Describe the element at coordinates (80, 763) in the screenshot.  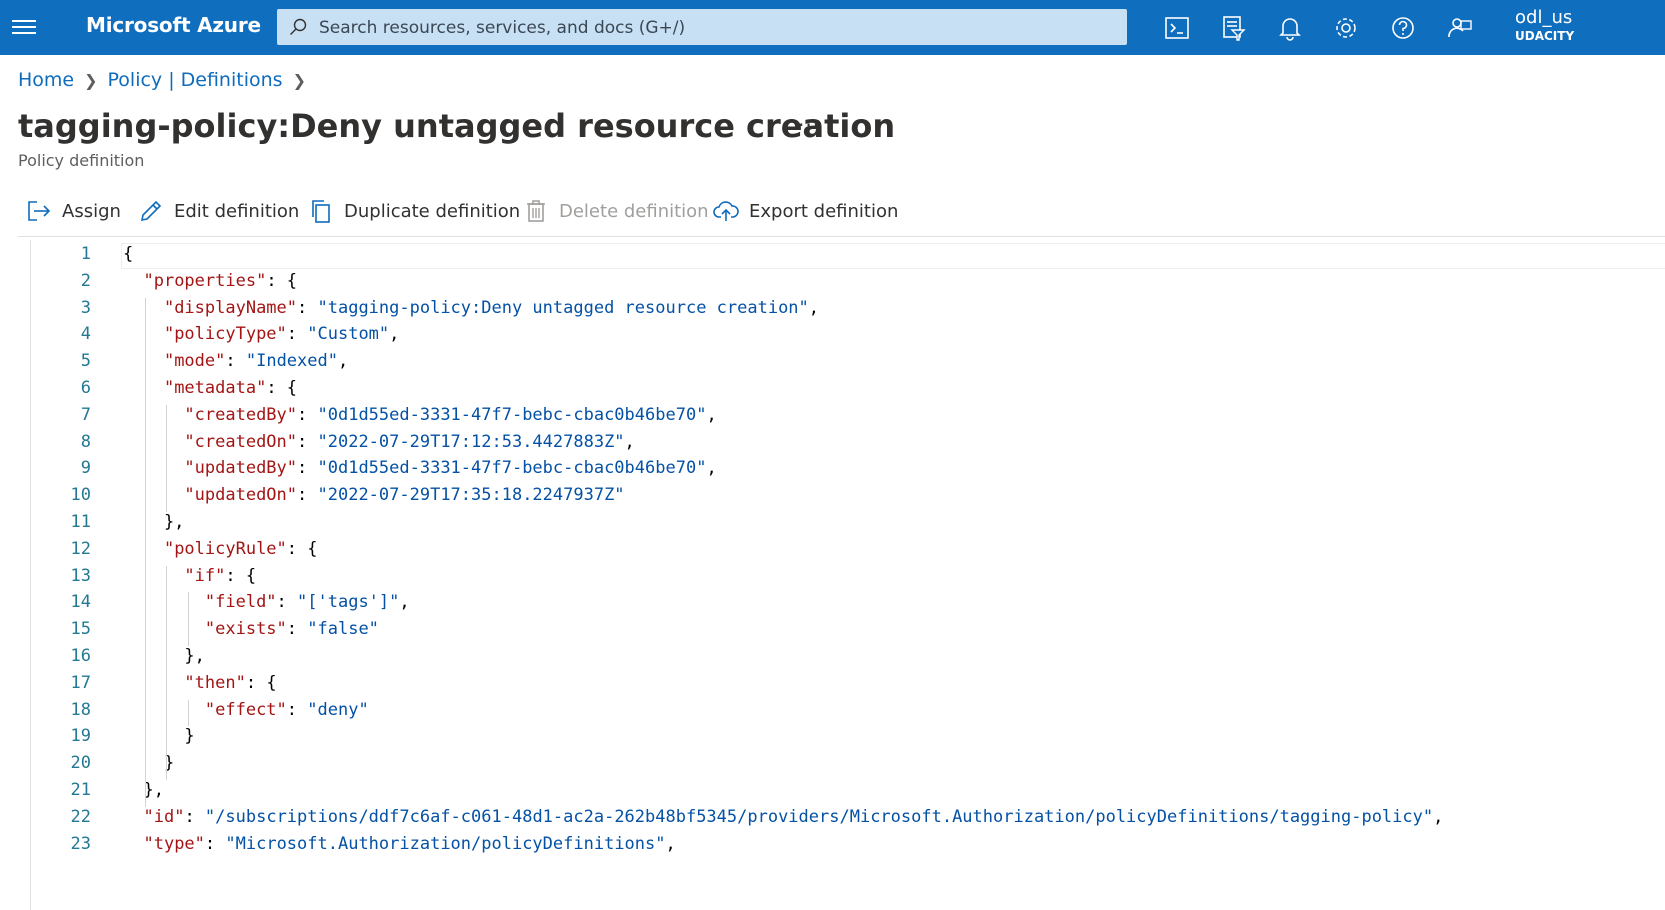
I see `line-number: 20` at that location.